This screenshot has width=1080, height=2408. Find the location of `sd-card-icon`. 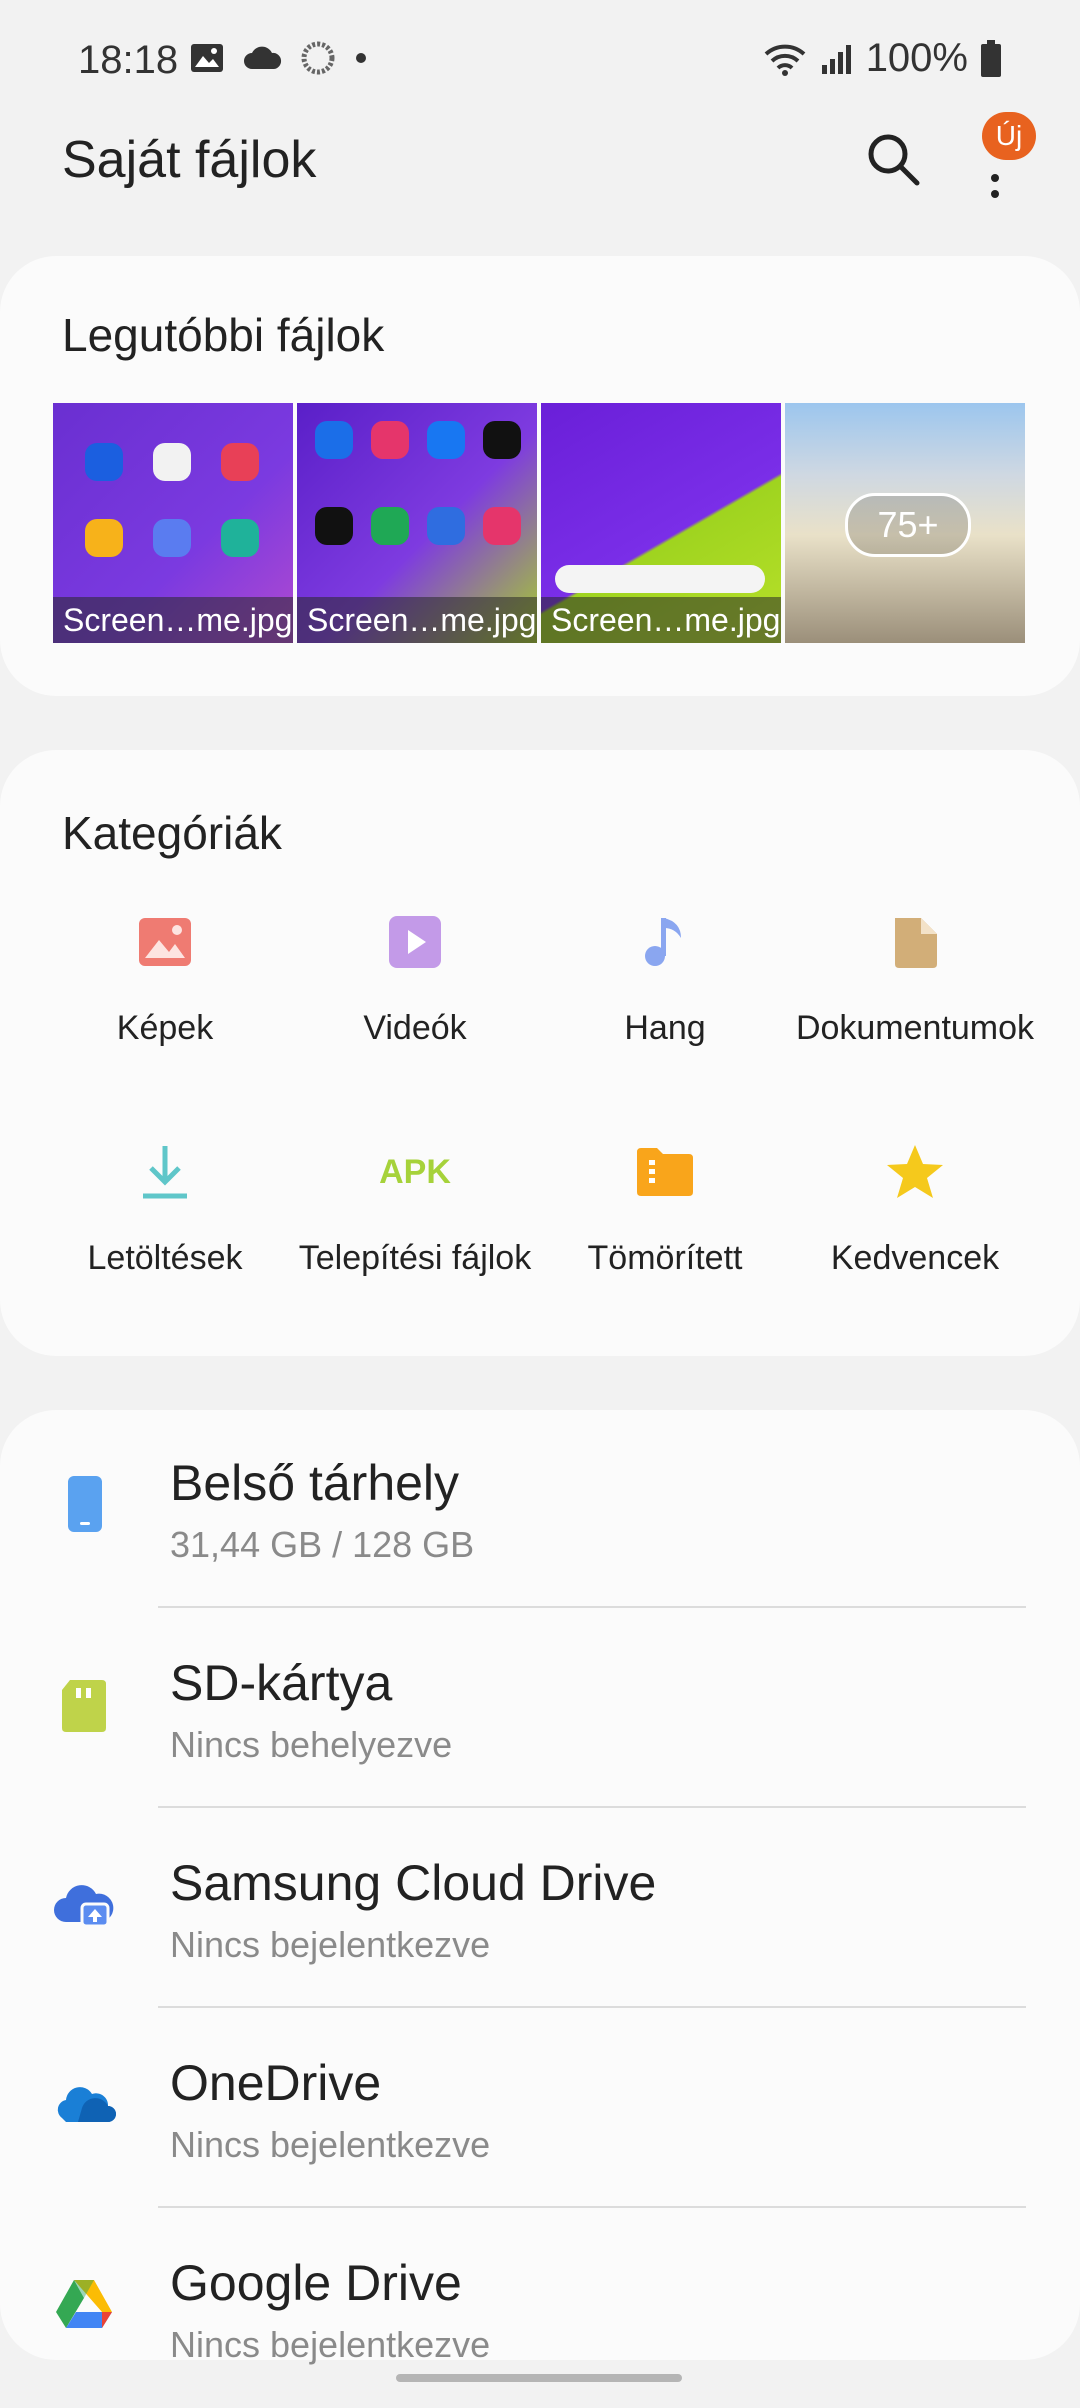

sd-card-icon is located at coordinates (84, 1706).